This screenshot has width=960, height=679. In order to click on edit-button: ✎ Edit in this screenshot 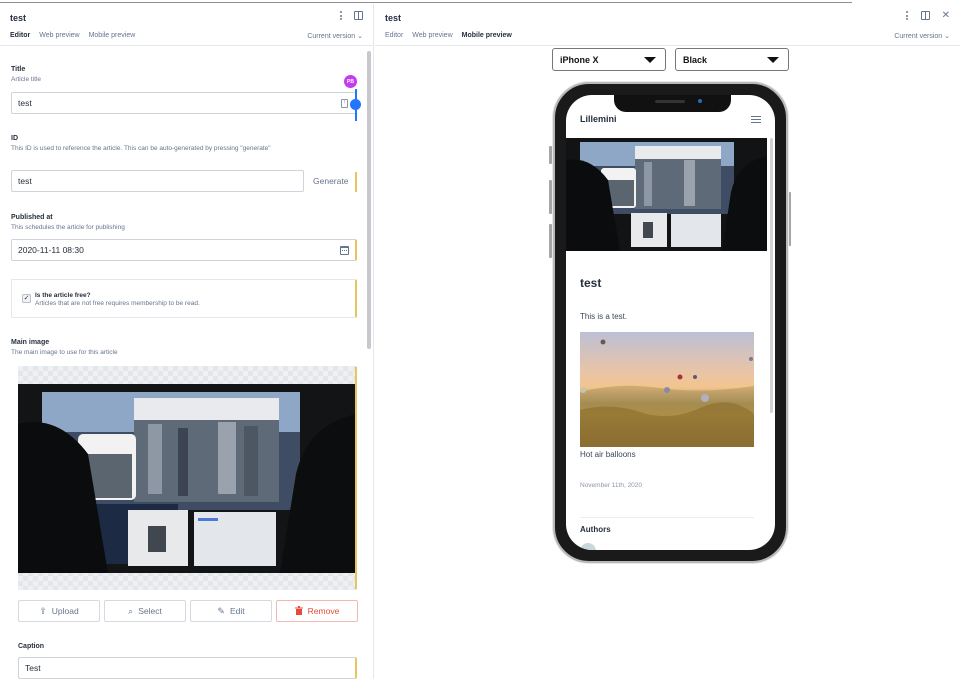, I will do `click(231, 611)`.